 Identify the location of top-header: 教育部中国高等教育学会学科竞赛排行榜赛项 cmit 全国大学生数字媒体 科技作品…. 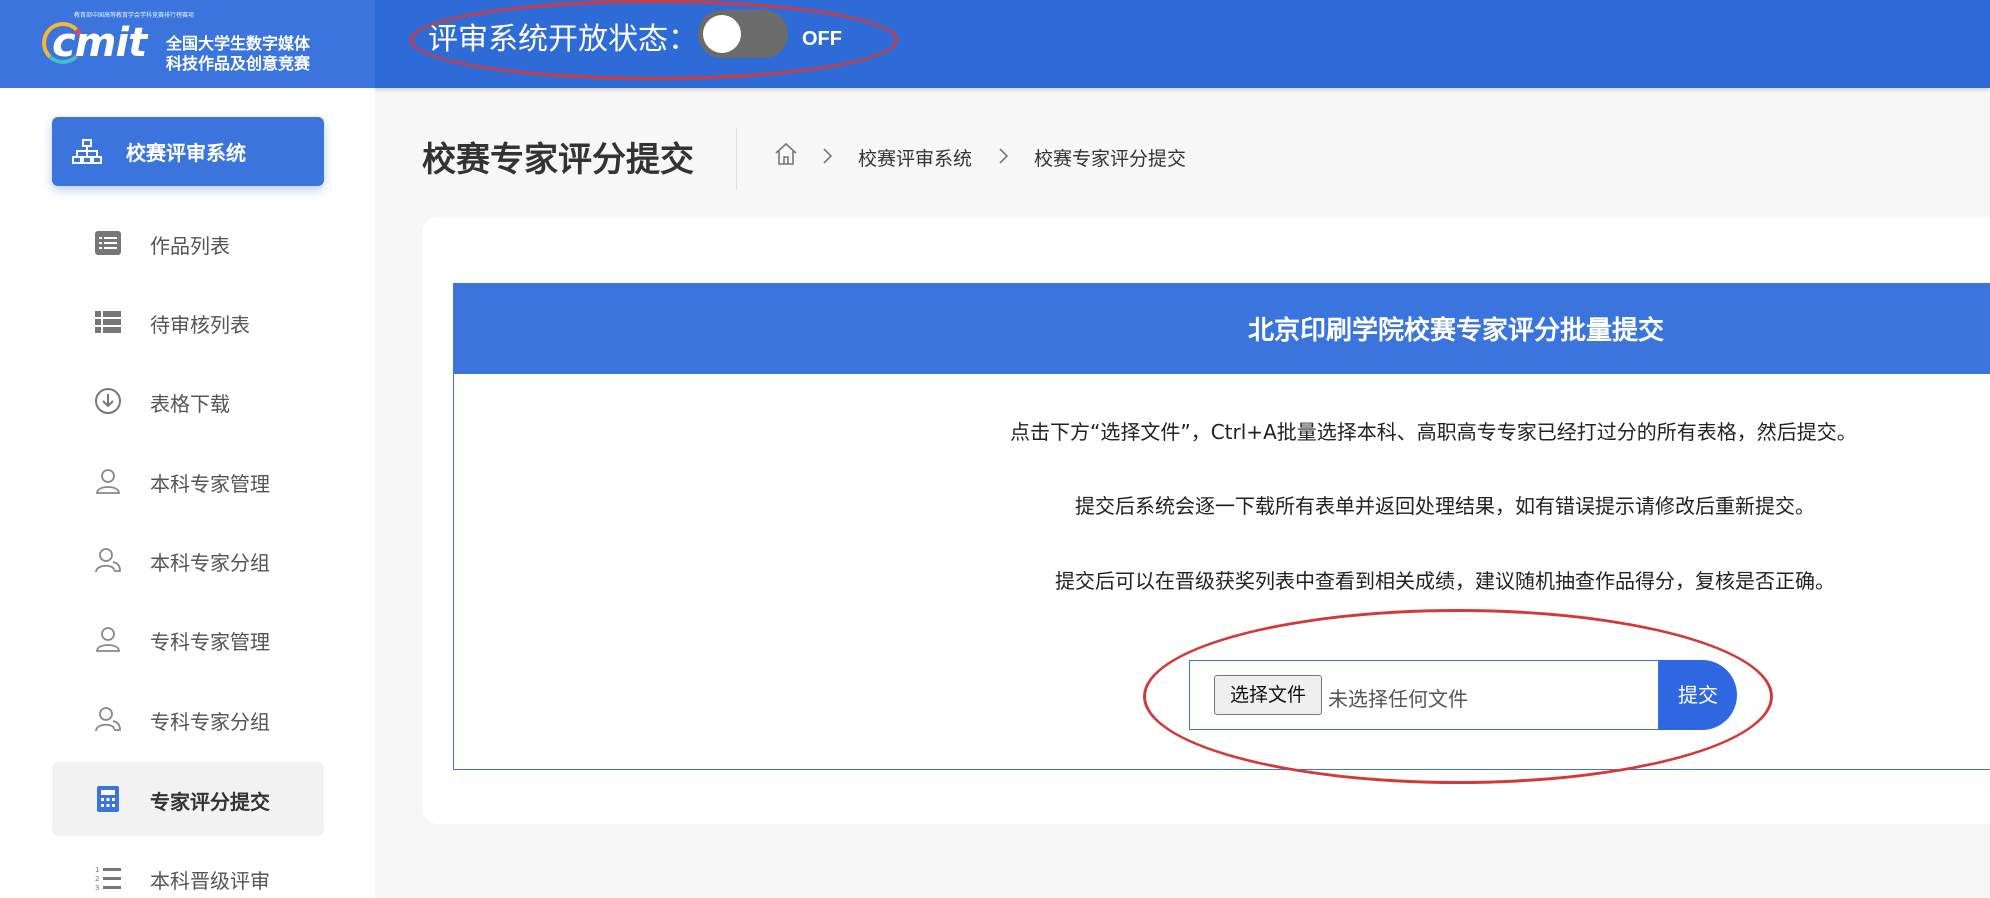
(995, 44).